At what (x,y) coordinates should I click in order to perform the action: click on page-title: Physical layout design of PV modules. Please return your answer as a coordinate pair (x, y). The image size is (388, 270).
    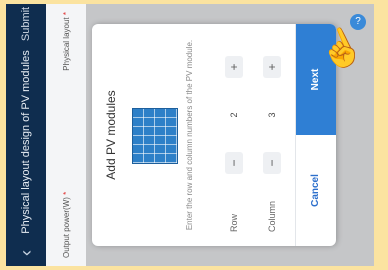
    Looking at the image, I should click on (25, 142).